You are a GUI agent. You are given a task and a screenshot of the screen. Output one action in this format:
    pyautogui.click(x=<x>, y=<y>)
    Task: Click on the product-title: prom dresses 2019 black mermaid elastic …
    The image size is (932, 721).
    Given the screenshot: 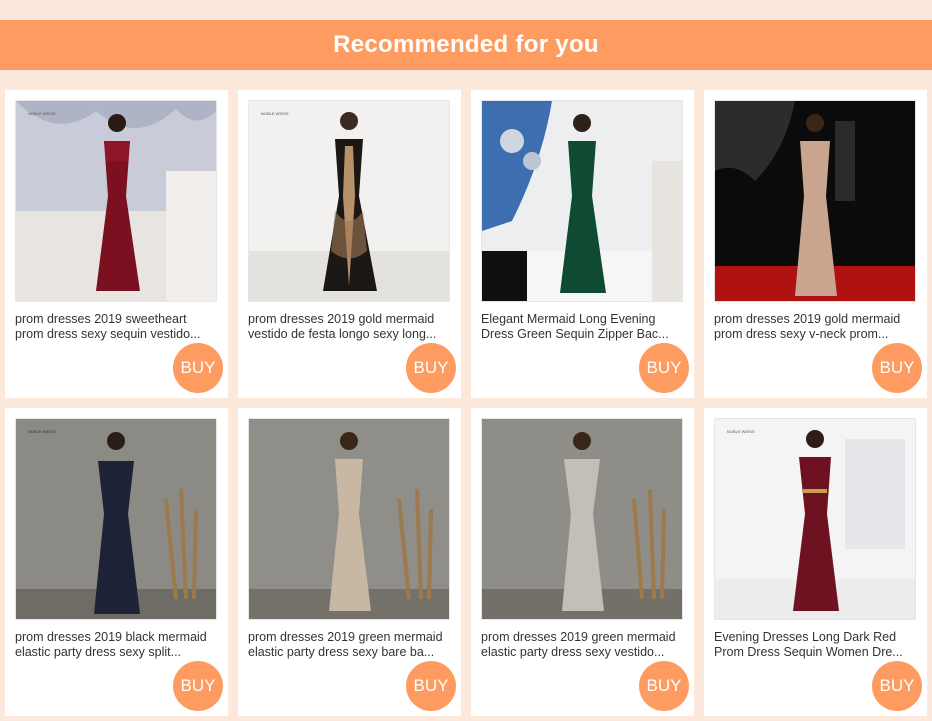 What is the action you would take?
    pyautogui.click(x=117, y=645)
    